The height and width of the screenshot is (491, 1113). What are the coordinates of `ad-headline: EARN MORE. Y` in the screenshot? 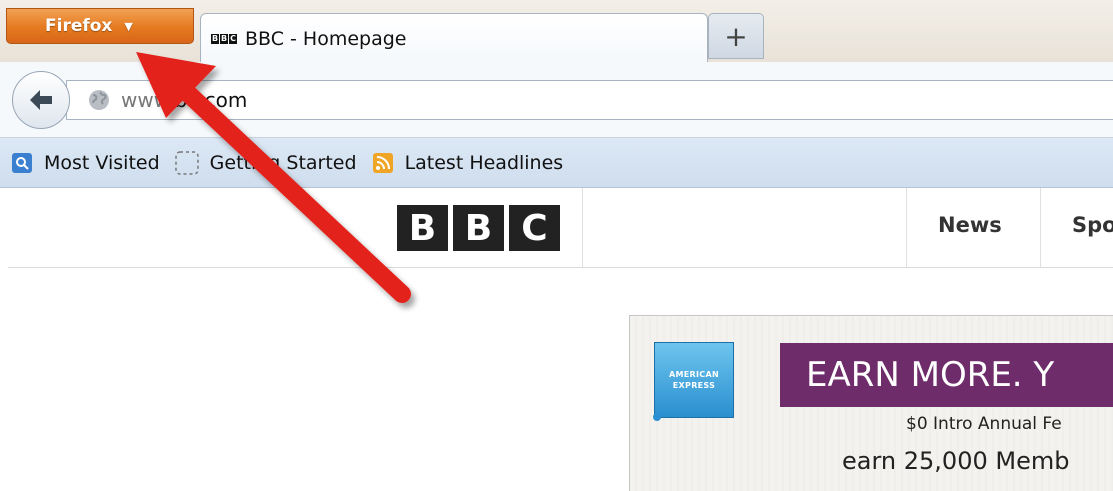 It's located at (946, 375).